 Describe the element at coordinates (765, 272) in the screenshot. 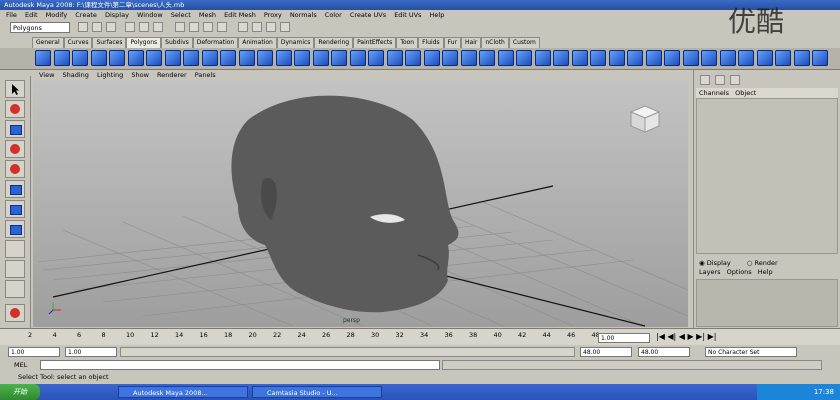

I see `help-menu: Help` at that location.